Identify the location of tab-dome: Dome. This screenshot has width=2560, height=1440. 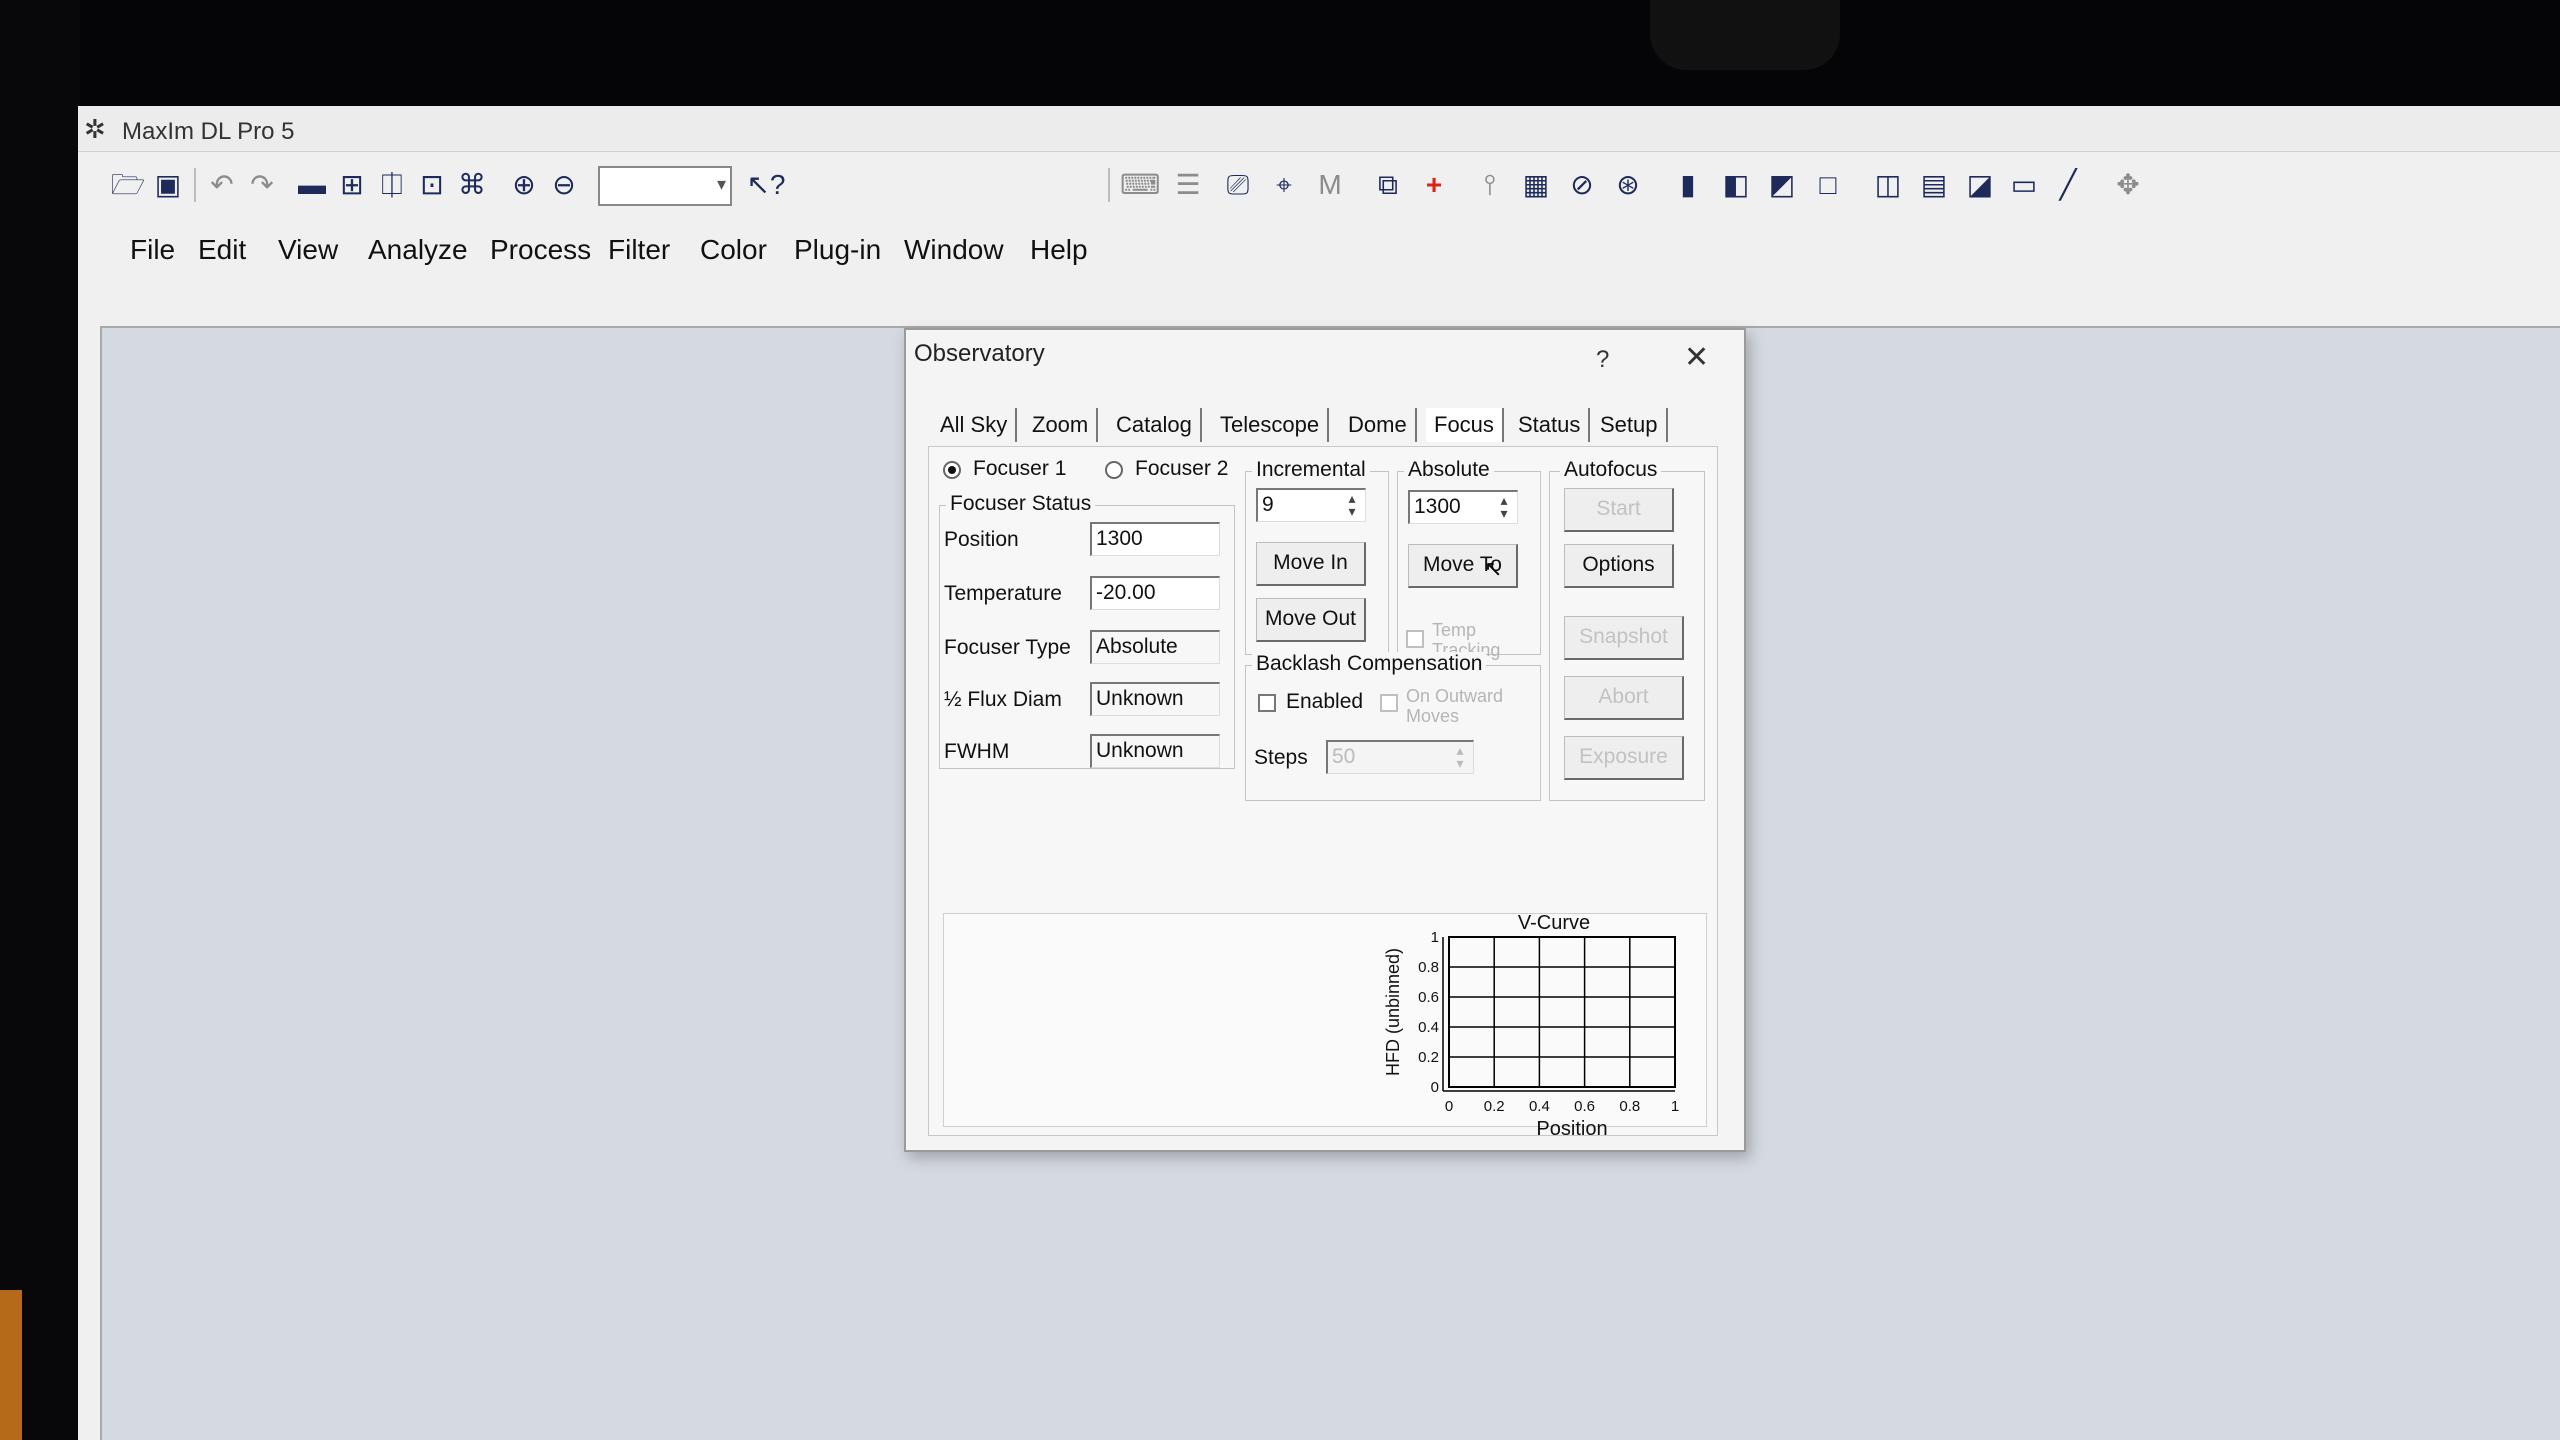
(1378, 425).